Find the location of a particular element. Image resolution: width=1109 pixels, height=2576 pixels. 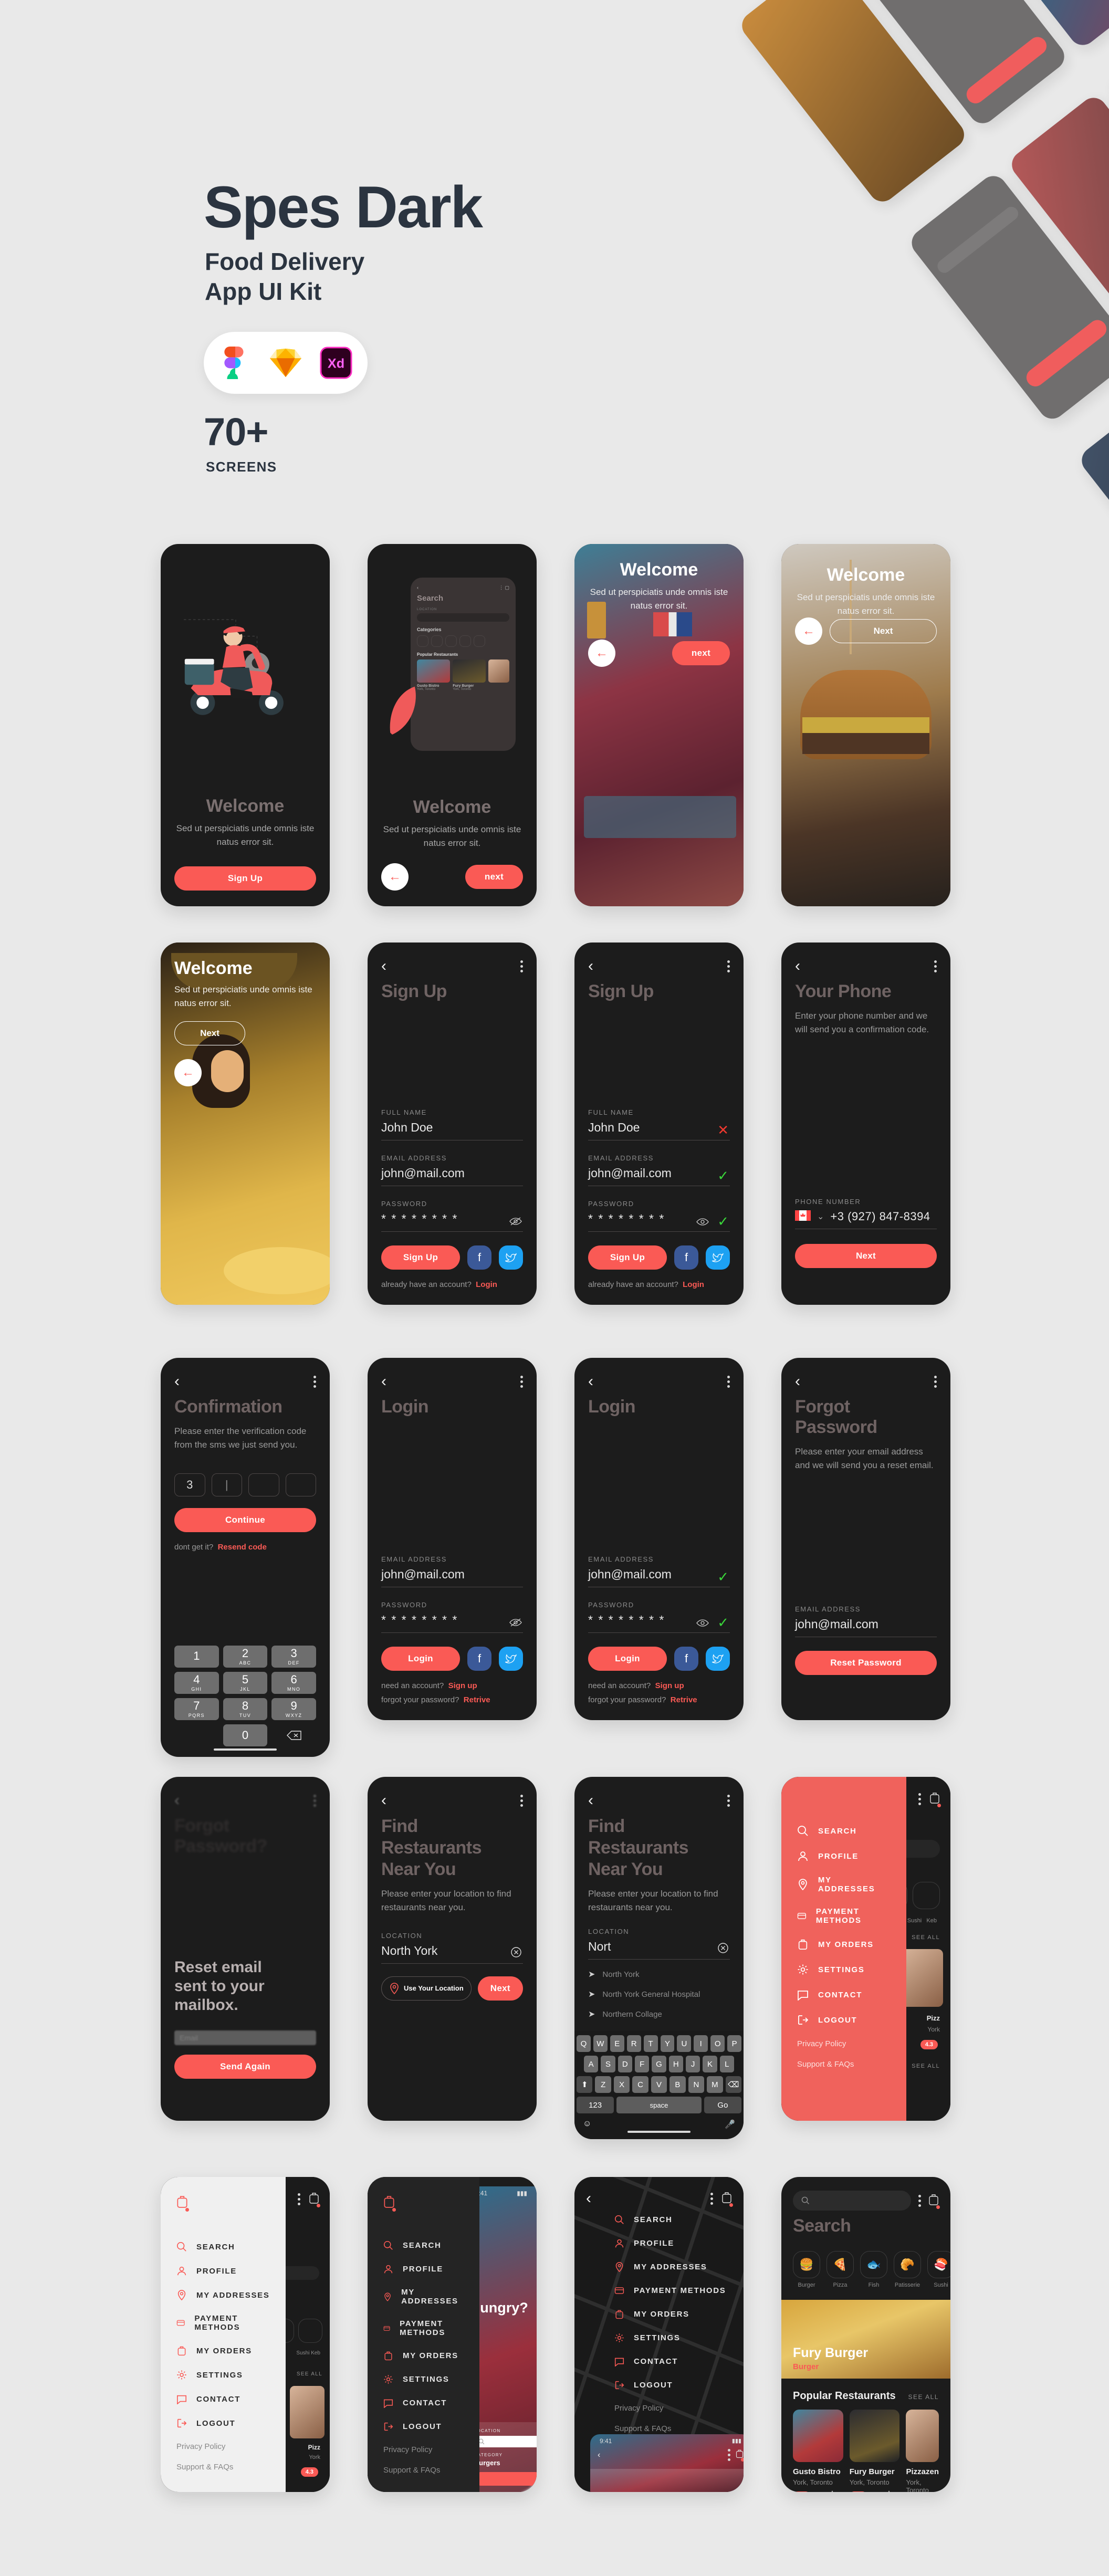

location-field: LOCATION Nort is located at coordinates (659, 1944).